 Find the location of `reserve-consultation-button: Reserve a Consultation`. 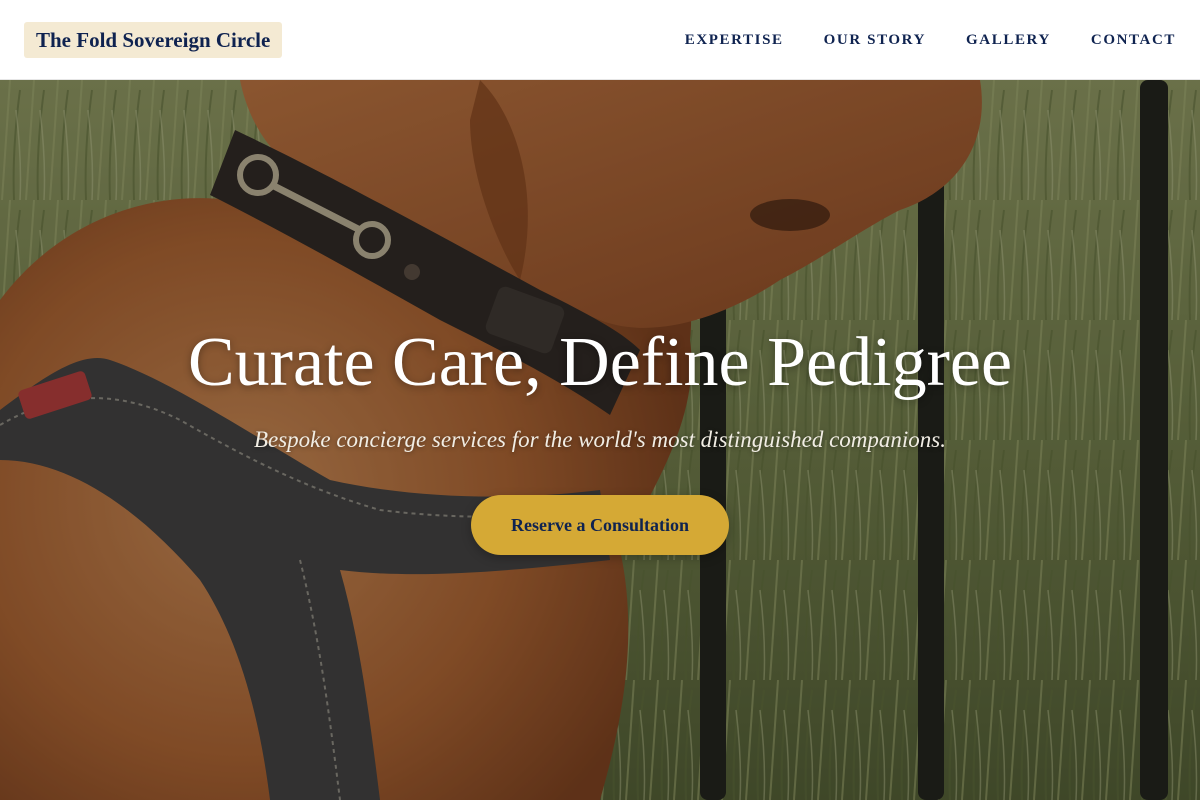

reserve-consultation-button: Reserve a Consultation is located at coordinates (600, 525).